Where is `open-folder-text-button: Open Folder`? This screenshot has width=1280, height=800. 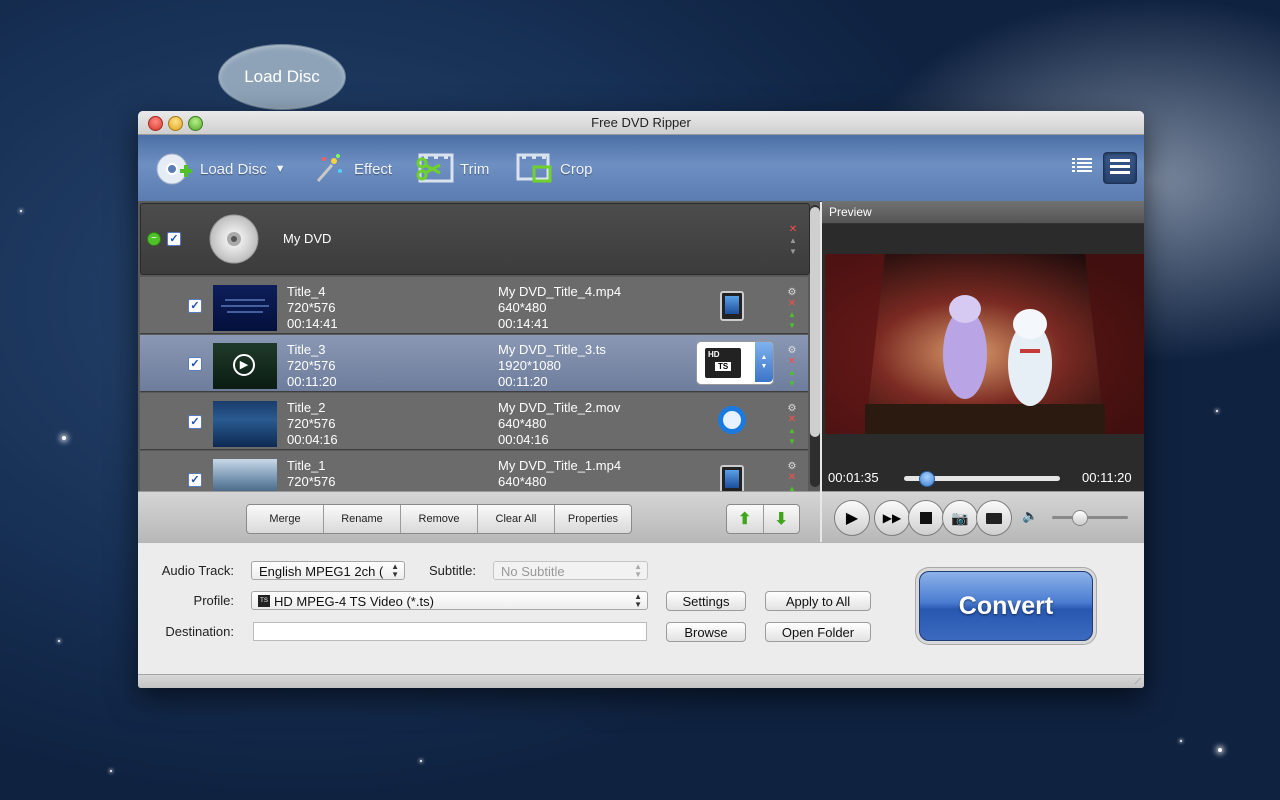 open-folder-text-button: Open Folder is located at coordinates (818, 632).